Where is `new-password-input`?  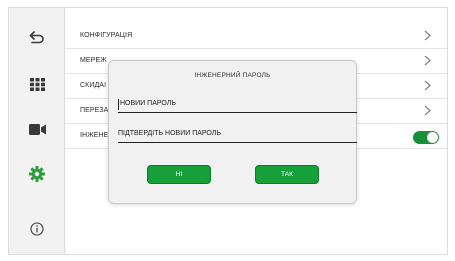
new-password-input is located at coordinates (236, 103).